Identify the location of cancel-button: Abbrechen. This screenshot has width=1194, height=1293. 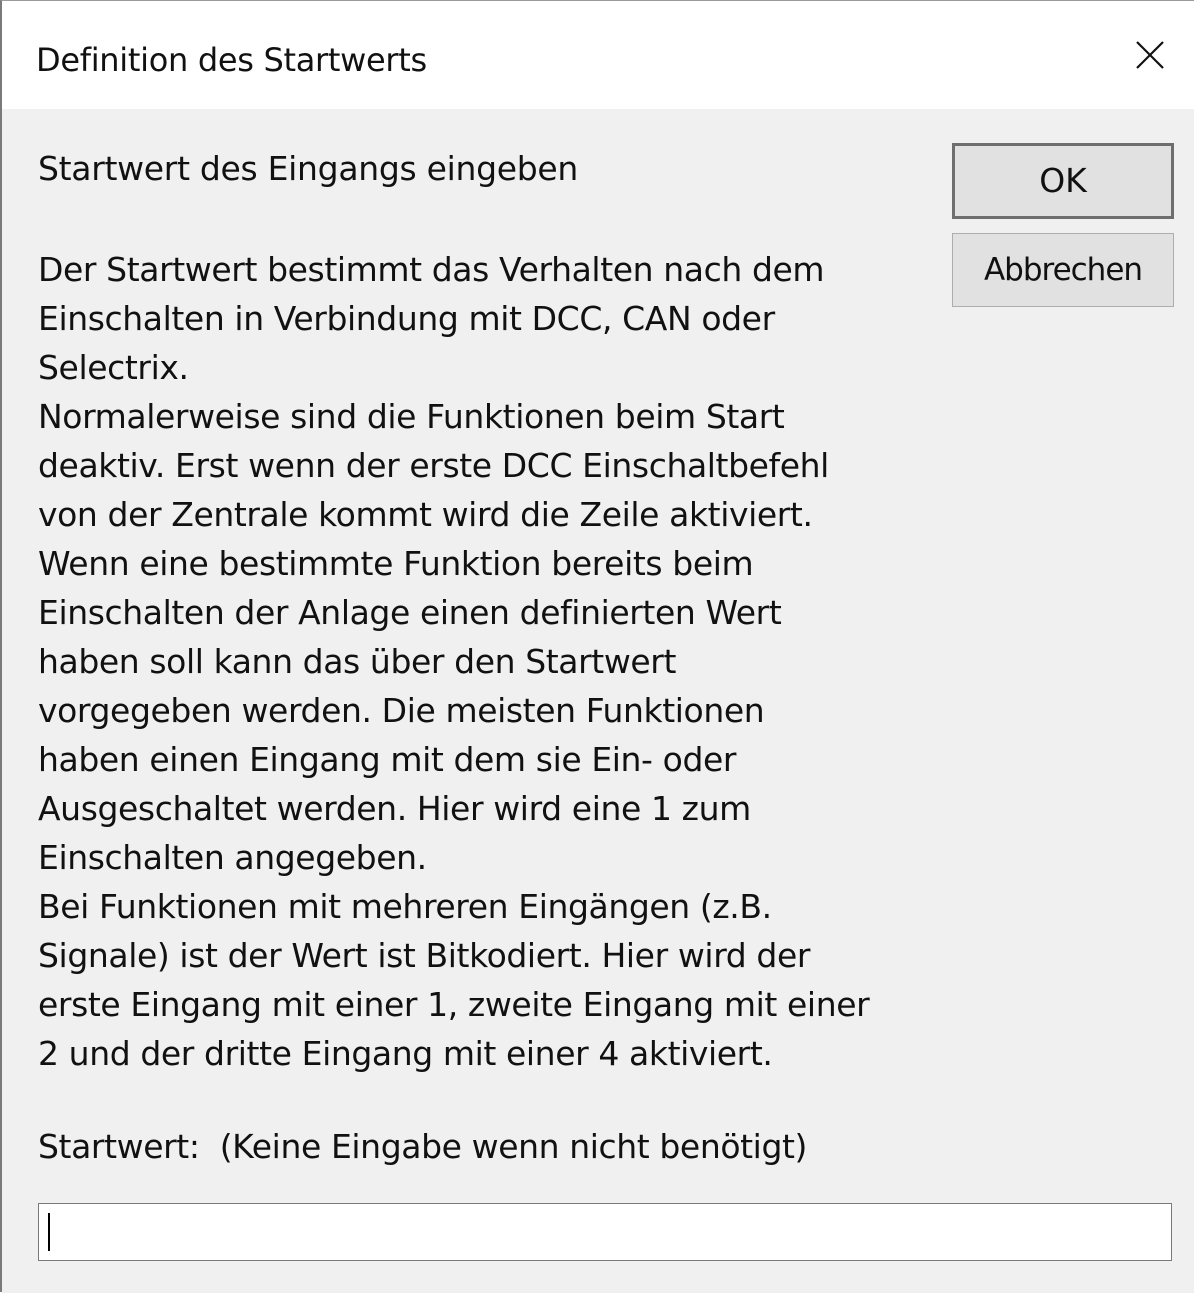
(1063, 270).